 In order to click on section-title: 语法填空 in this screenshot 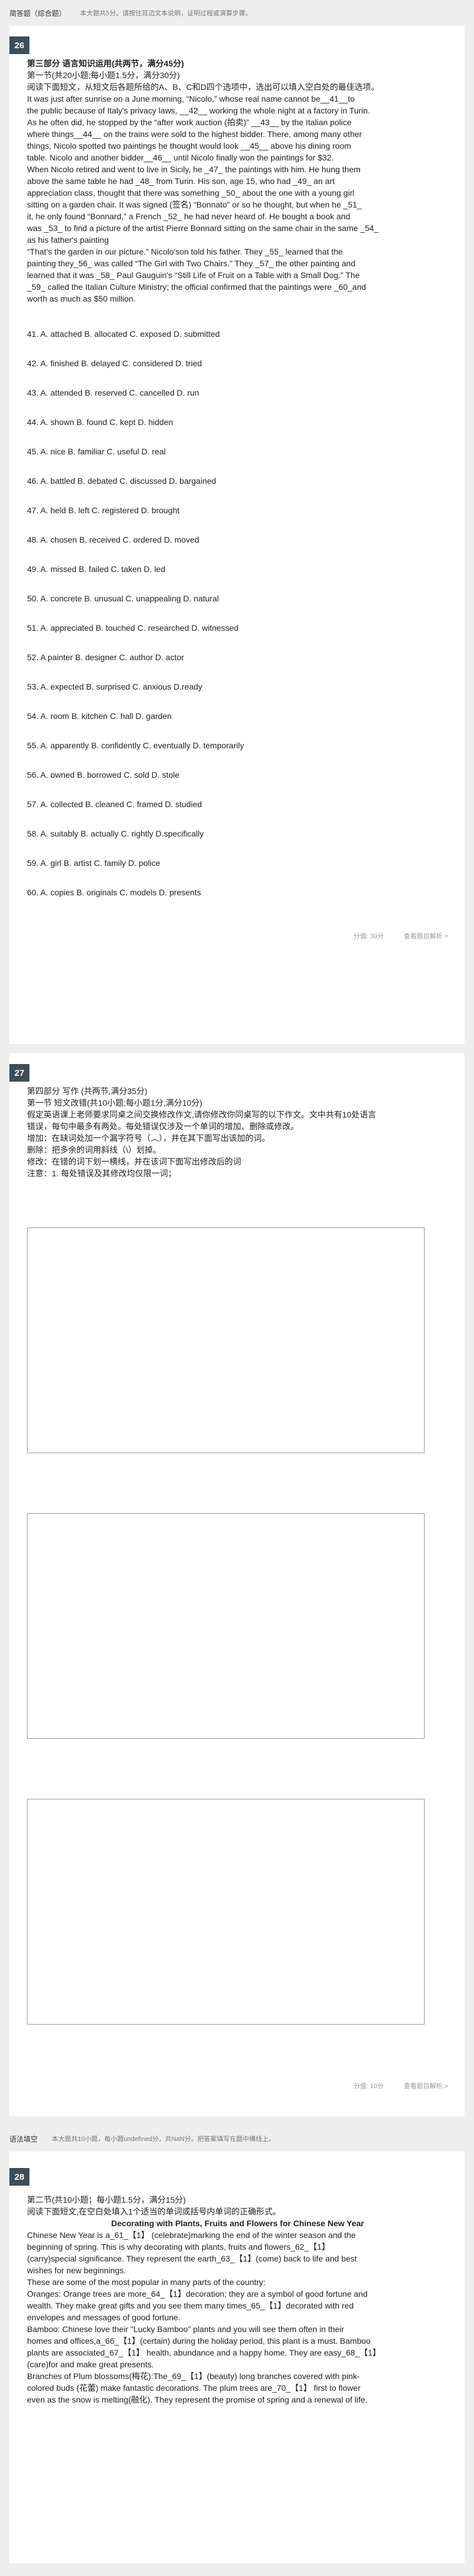, I will do `click(23, 2139)`.